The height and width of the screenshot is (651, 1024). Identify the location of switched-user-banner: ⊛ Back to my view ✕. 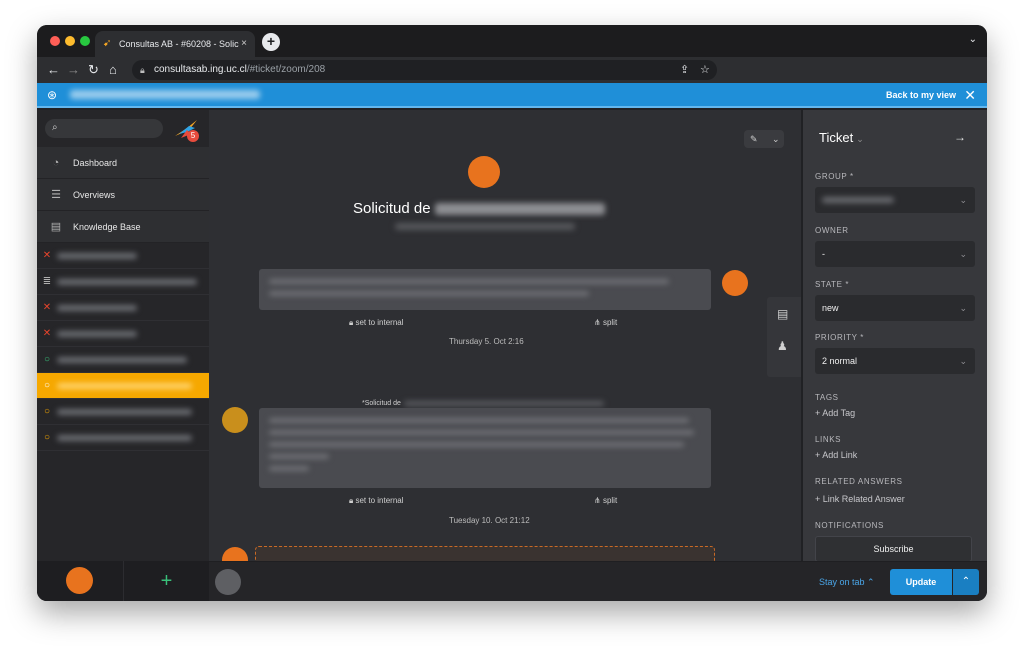
(512, 95).